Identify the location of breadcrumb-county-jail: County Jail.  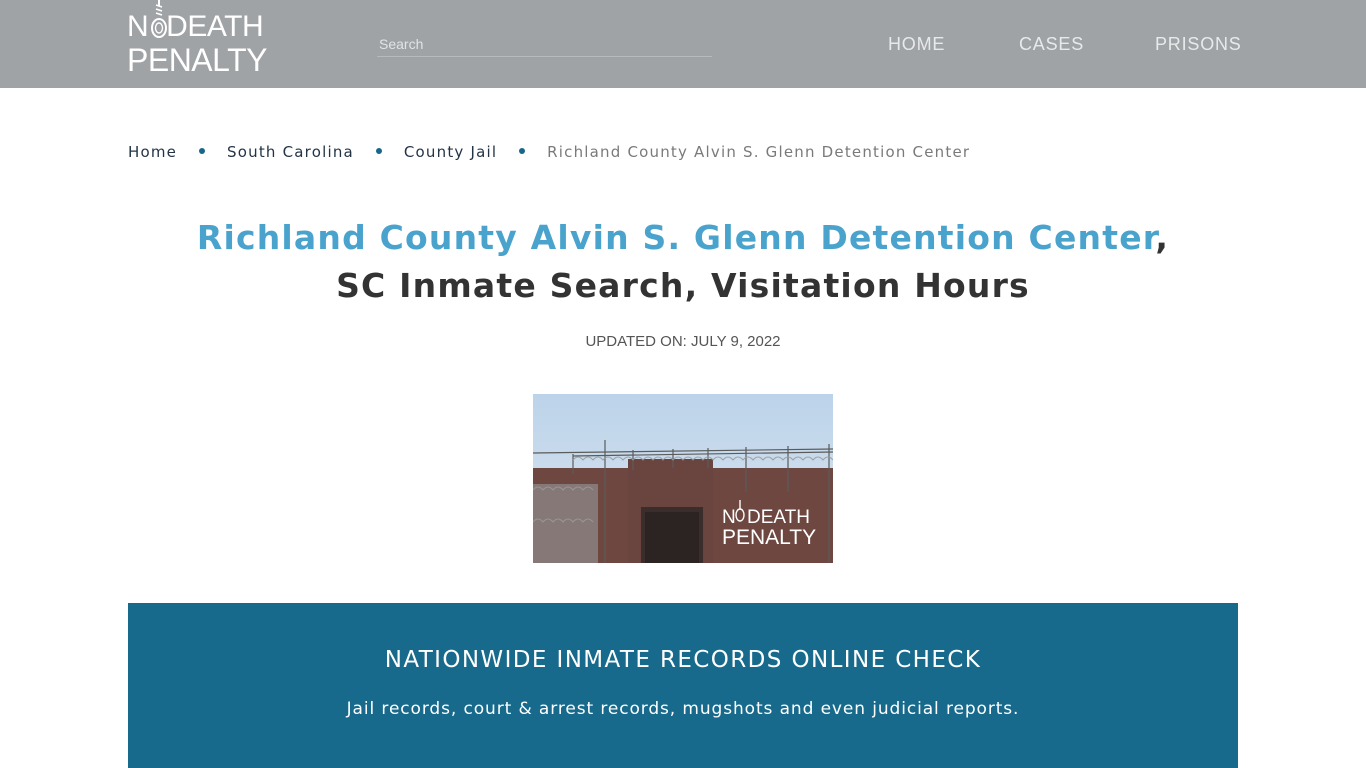
(450, 152).